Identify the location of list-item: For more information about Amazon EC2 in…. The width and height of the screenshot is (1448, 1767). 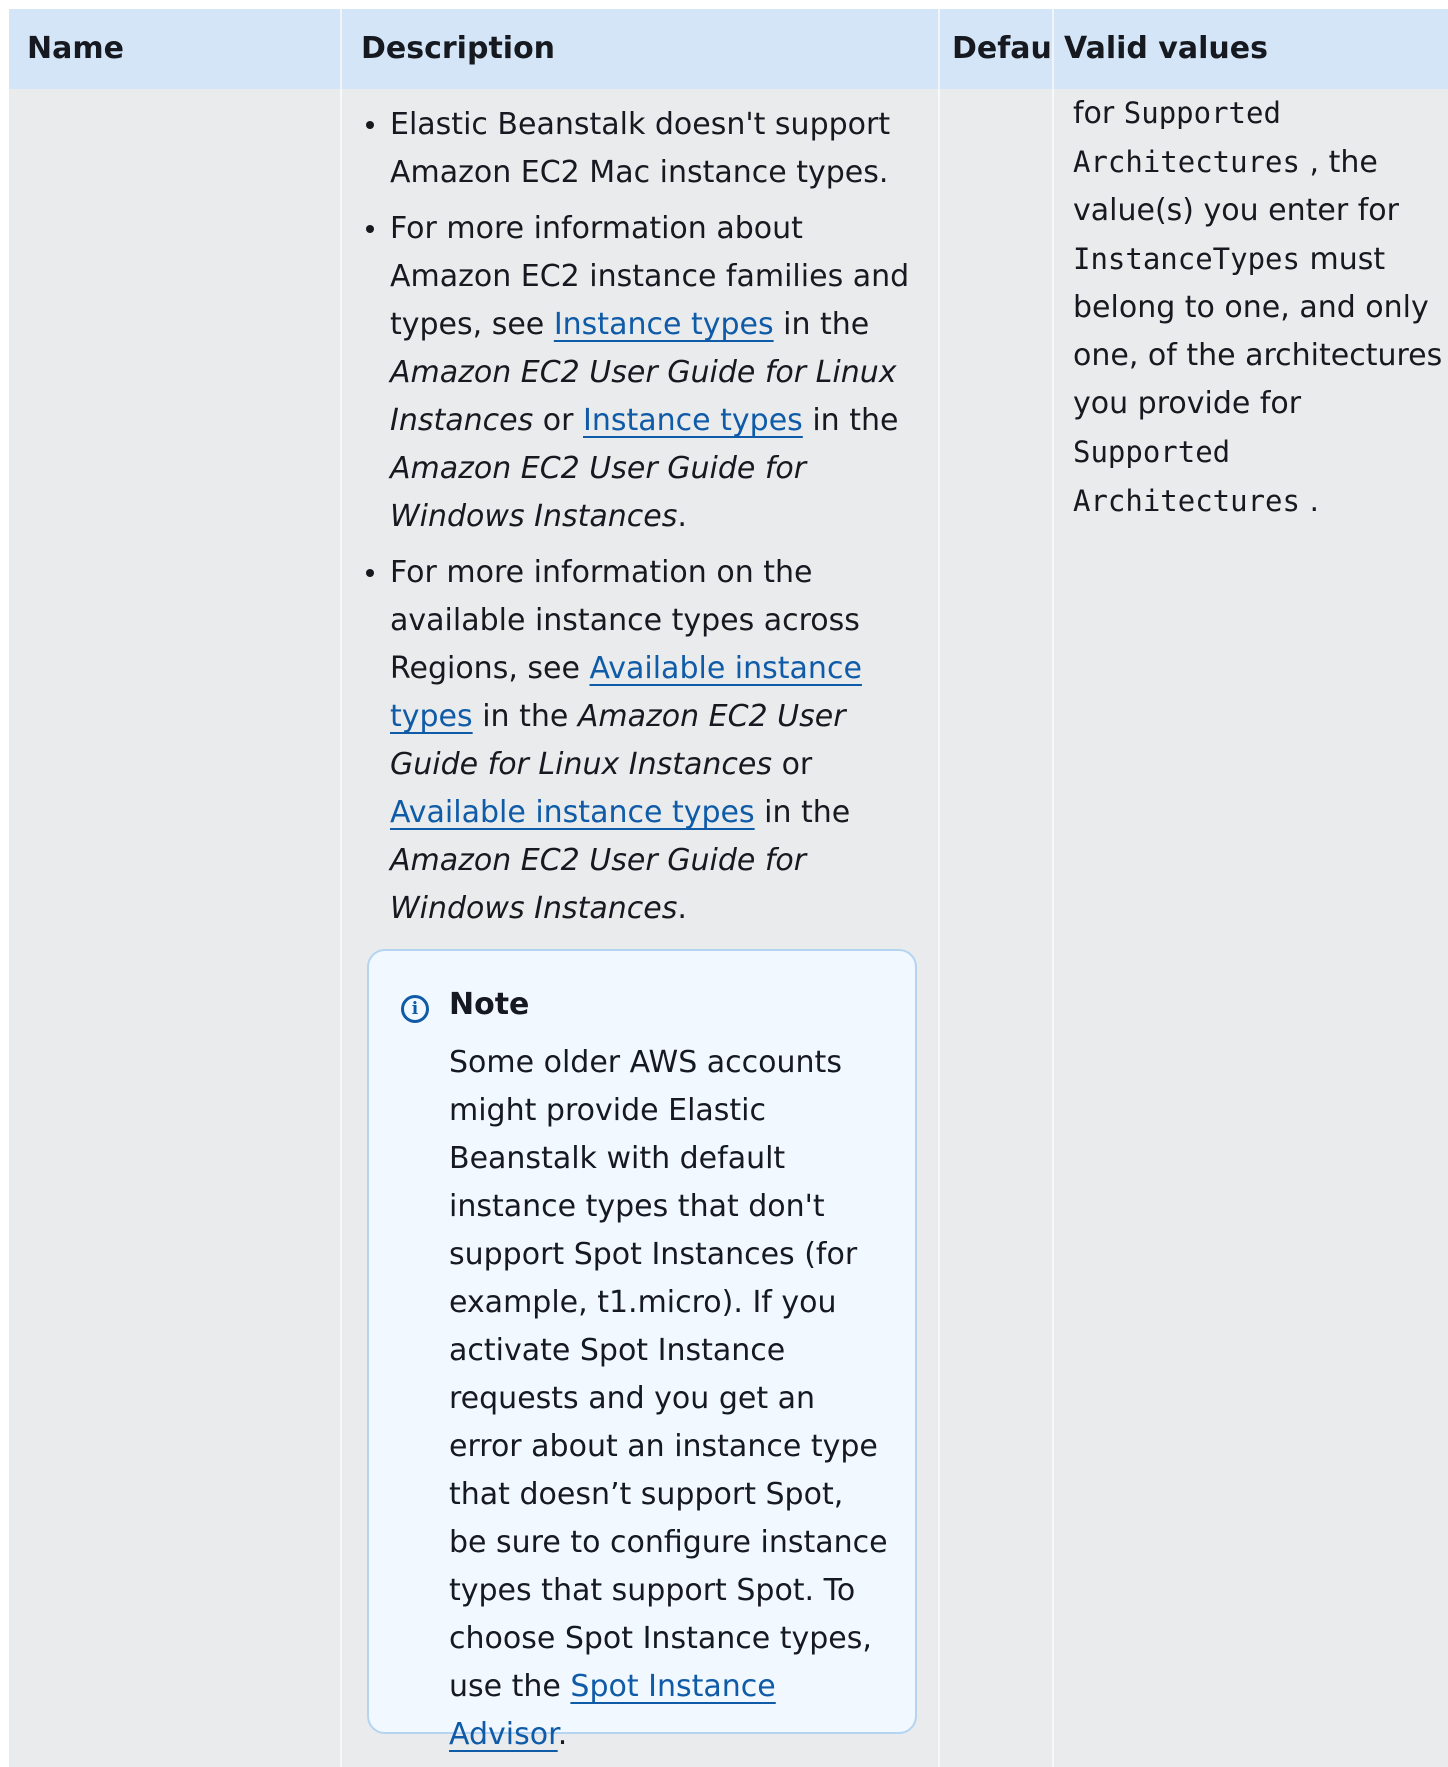
(640, 373).